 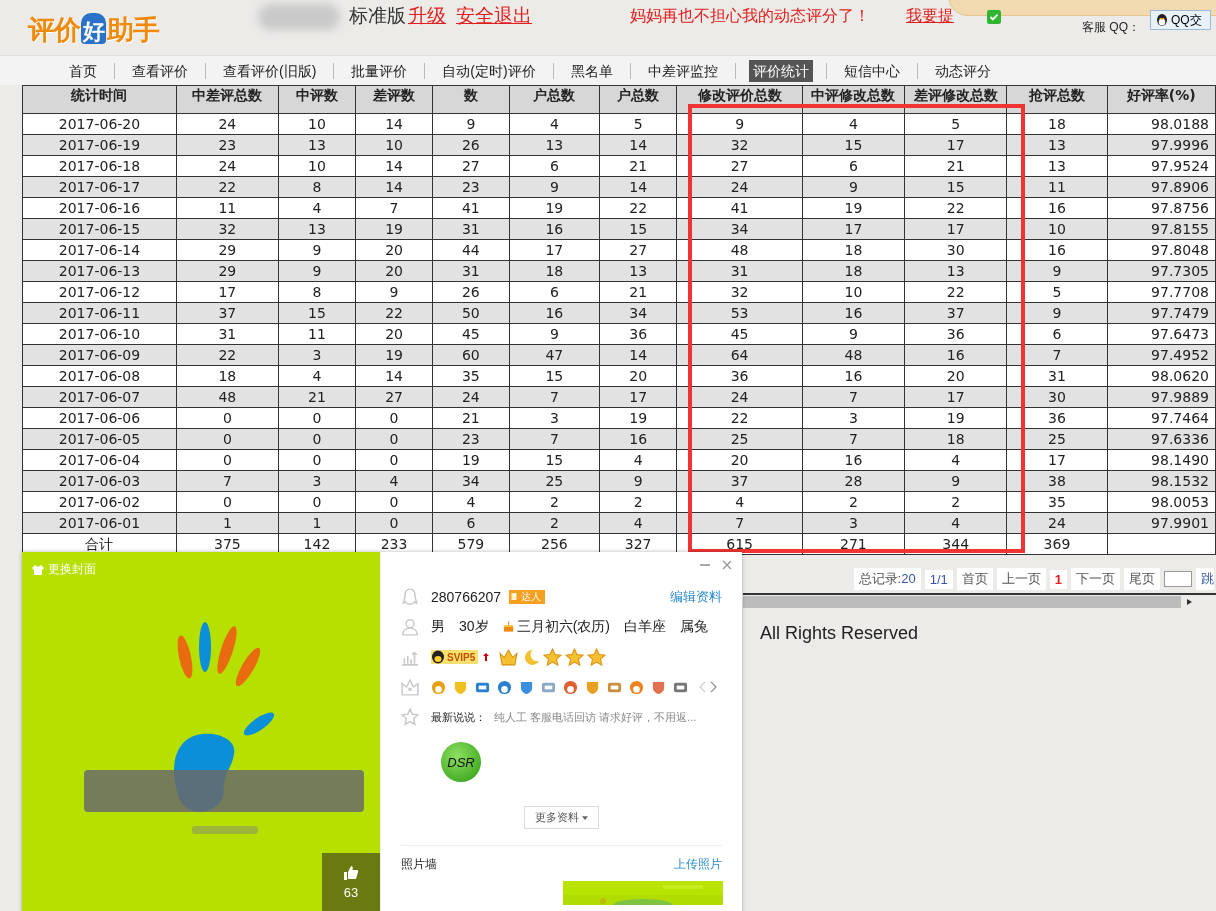 I want to click on support-label: 客服 QQ：, so click(x=1111, y=27).